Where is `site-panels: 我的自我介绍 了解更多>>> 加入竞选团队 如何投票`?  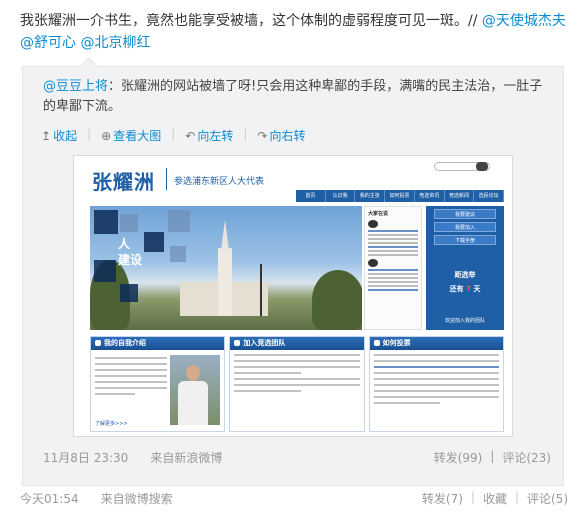 site-panels: 我的自我介绍 了解更多>>> 加入竞选团队 如何投票 is located at coordinates (297, 384).